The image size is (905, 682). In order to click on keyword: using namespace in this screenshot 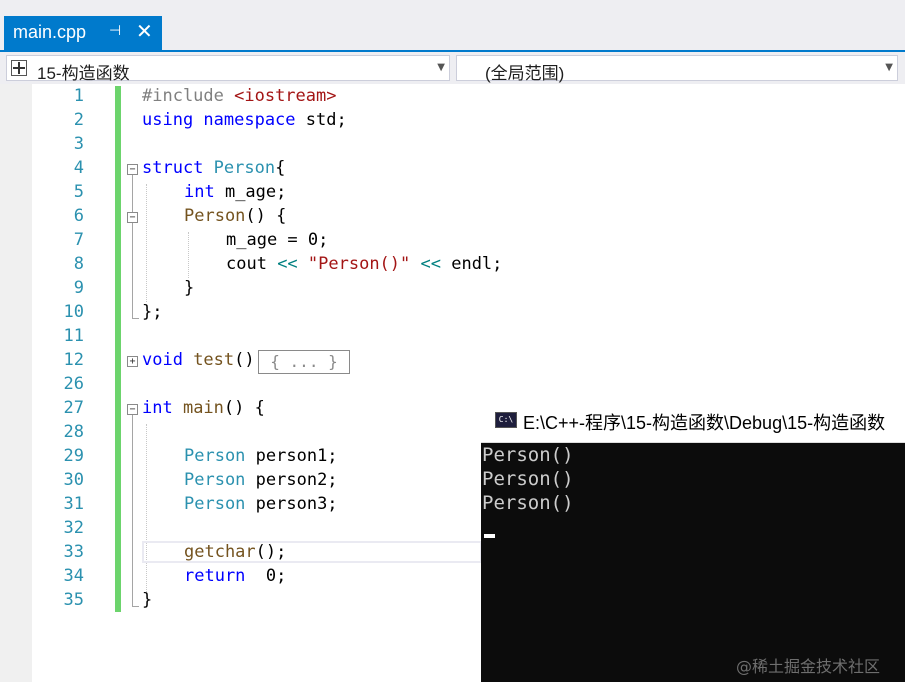, I will do `click(219, 120)`.